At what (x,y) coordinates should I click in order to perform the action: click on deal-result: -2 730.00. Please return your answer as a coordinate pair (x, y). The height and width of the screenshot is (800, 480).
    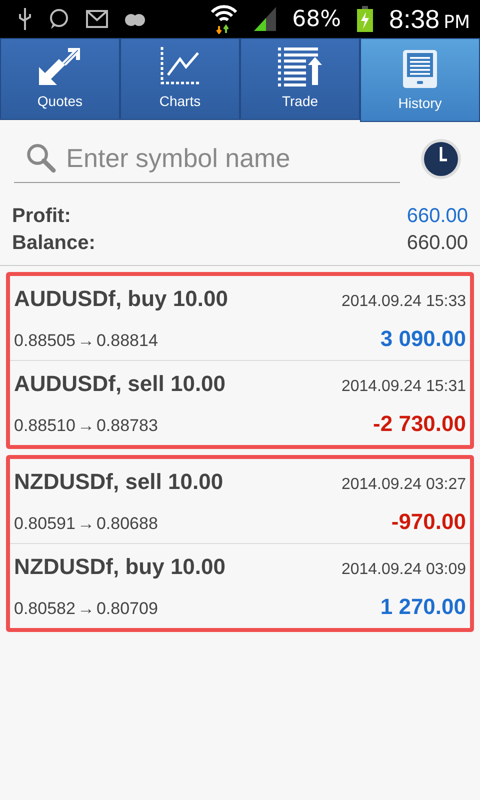
    Looking at the image, I should click on (419, 424).